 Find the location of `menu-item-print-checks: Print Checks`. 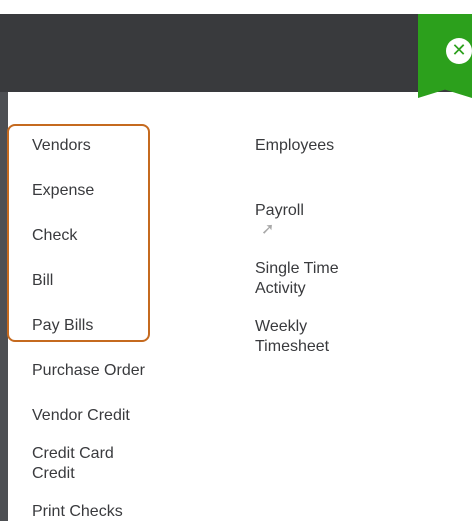

menu-item-print-checks: Print Checks is located at coordinates (107, 511).